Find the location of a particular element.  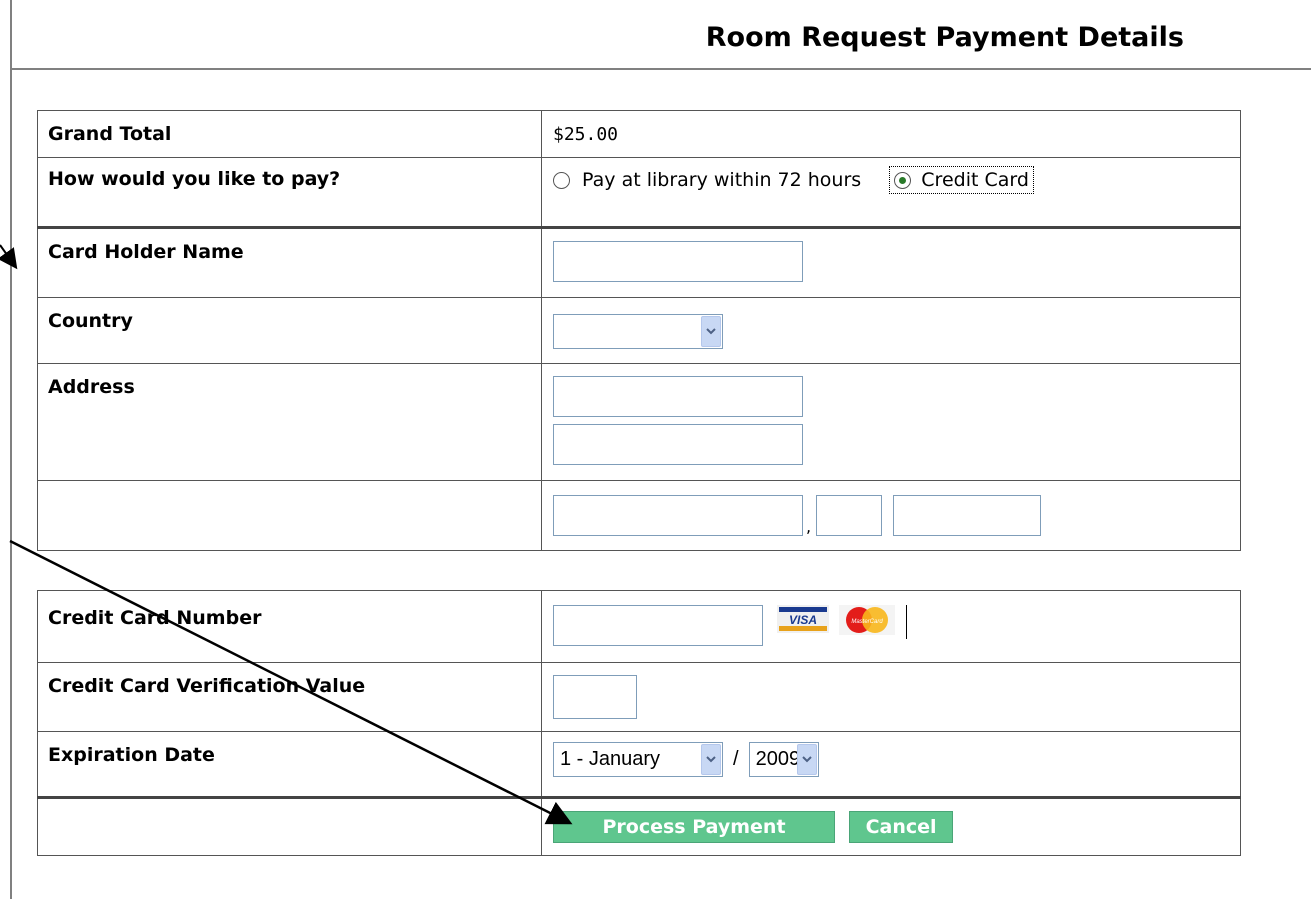

arrow-to-process-button is located at coordinates (291, 682).